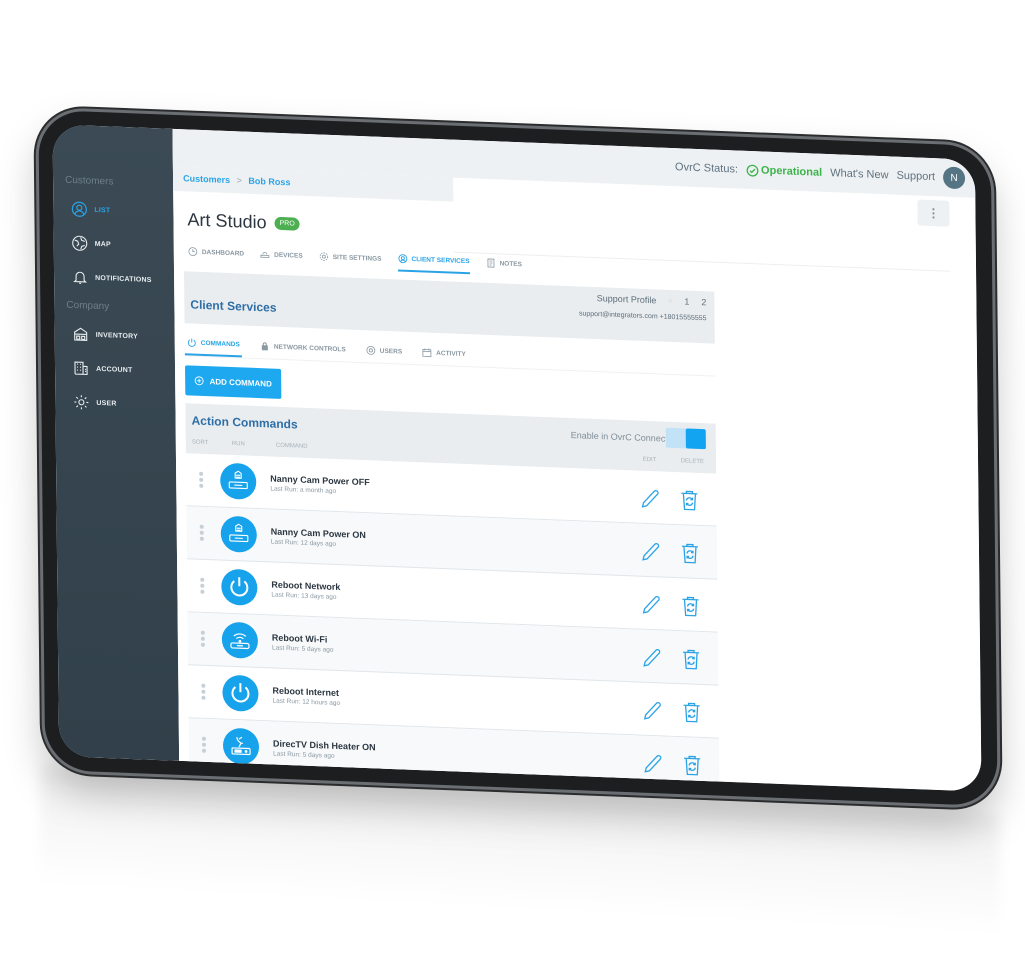  What do you see at coordinates (123, 279) in the screenshot?
I see `sidebar-item-label: NOTIFICATIONS` at bounding box center [123, 279].